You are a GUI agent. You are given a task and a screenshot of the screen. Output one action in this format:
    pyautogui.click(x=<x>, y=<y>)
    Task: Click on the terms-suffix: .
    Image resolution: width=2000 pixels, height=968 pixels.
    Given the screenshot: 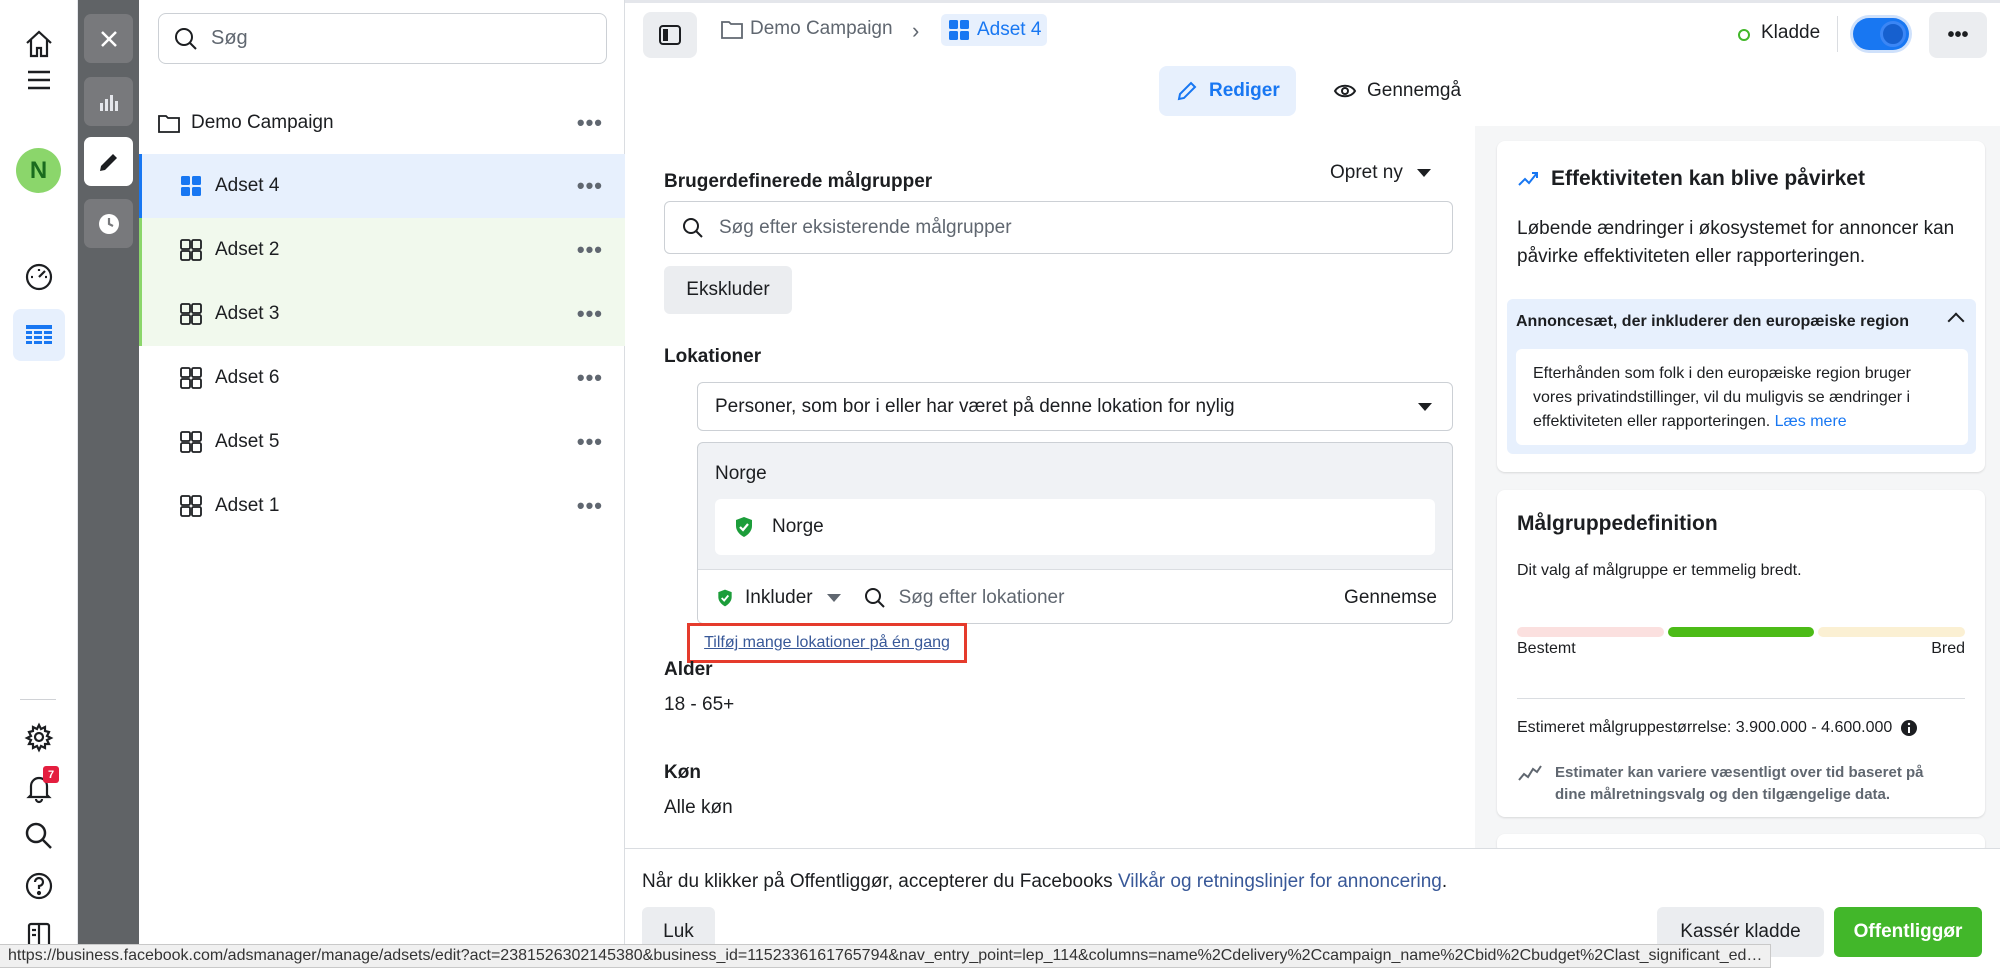 What is the action you would take?
    pyautogui.click(x=1444, y=881)
    